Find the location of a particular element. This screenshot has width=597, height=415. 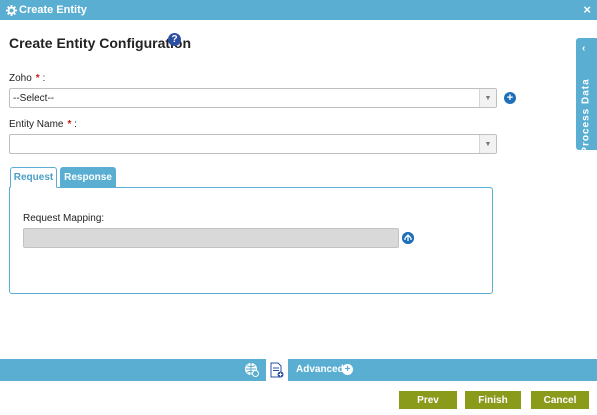

finish-button: Finish is located at coordinates (493, 400).